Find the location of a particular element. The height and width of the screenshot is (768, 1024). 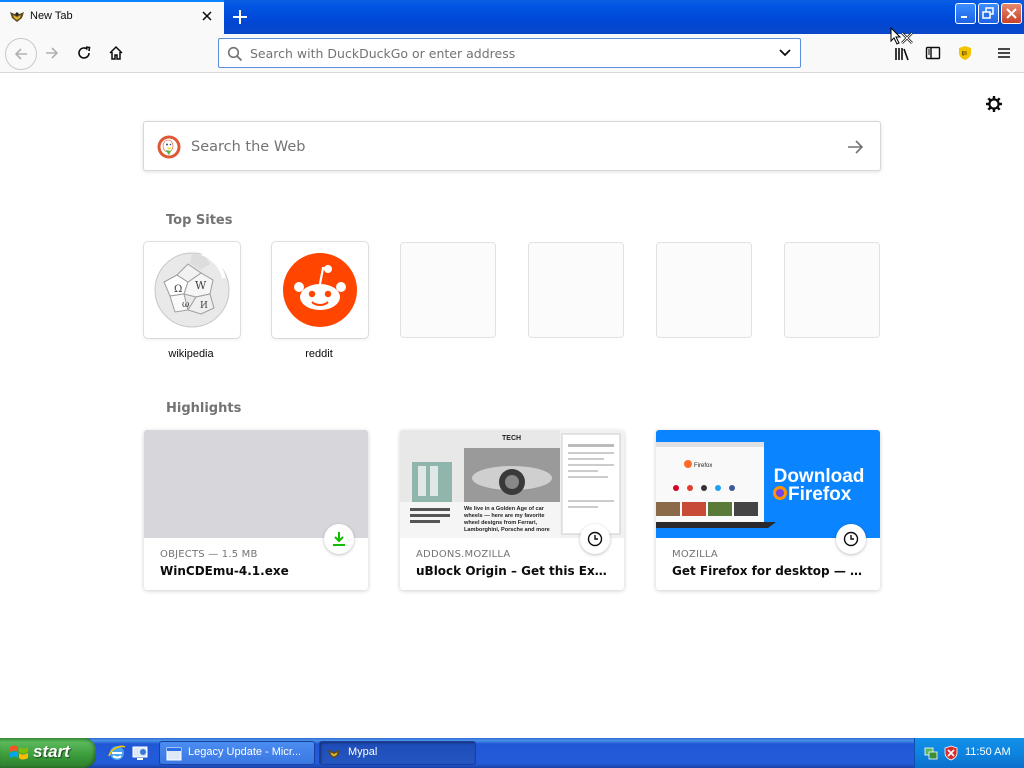

svg-text: Ω is located at coordinates (178, 289).